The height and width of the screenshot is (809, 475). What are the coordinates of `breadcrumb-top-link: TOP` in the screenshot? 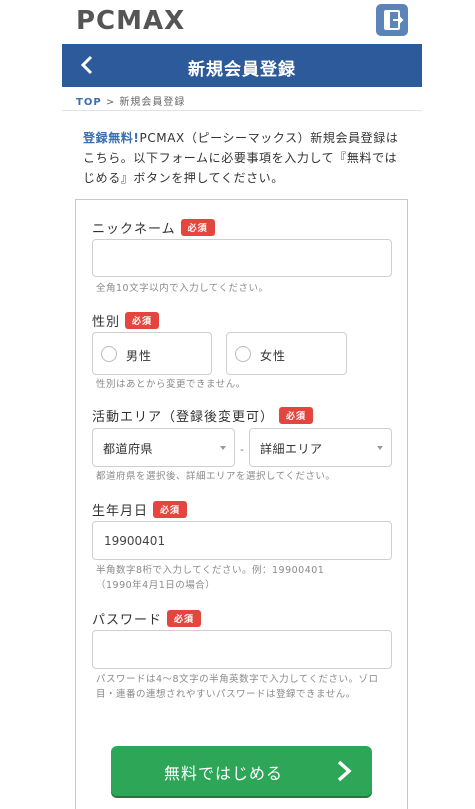 It's located at (89, 102).